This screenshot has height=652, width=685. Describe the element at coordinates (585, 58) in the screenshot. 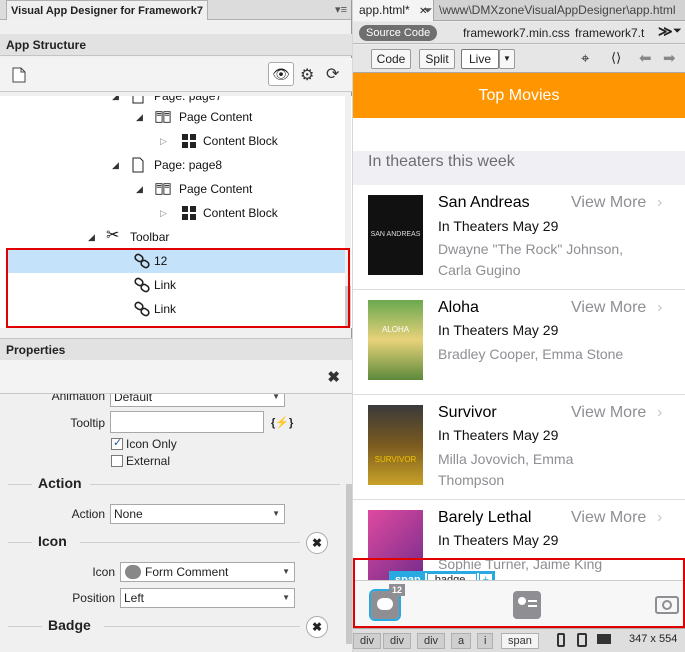

I see `inspect-icon: ⌖` at that location.